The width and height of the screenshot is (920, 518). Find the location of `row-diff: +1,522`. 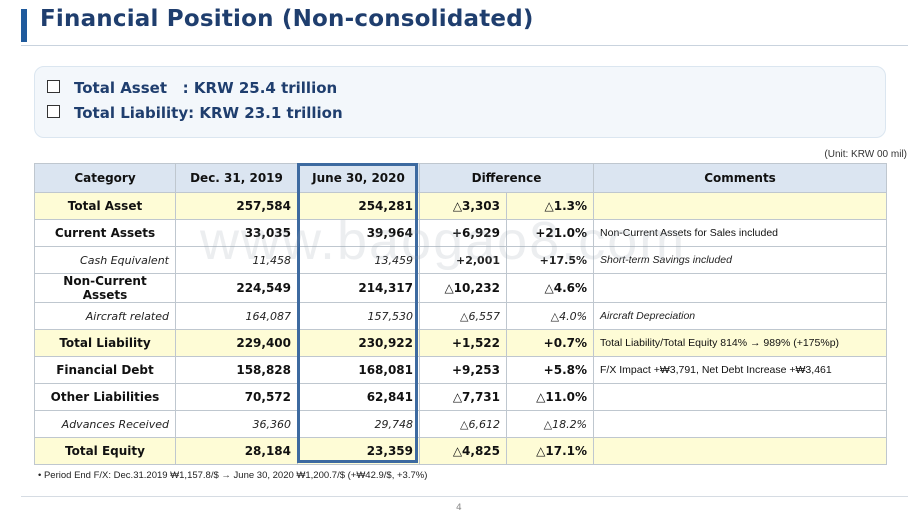

row-diff: +1,522 is located at coordinates (463, 343).